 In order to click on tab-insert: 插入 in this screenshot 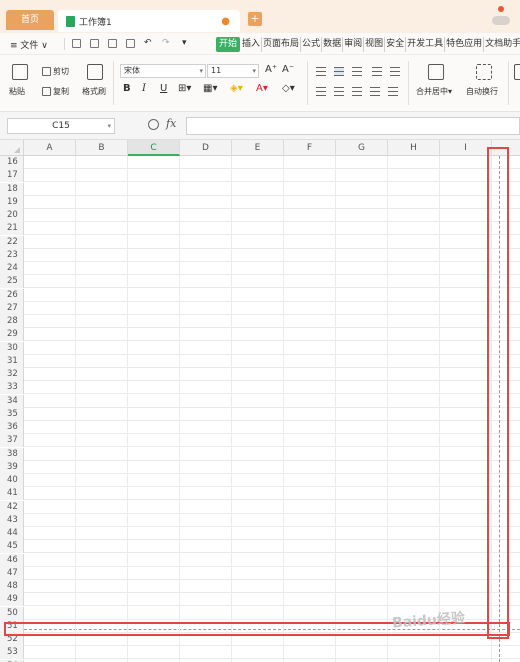, I will do `click(252, 44)`.